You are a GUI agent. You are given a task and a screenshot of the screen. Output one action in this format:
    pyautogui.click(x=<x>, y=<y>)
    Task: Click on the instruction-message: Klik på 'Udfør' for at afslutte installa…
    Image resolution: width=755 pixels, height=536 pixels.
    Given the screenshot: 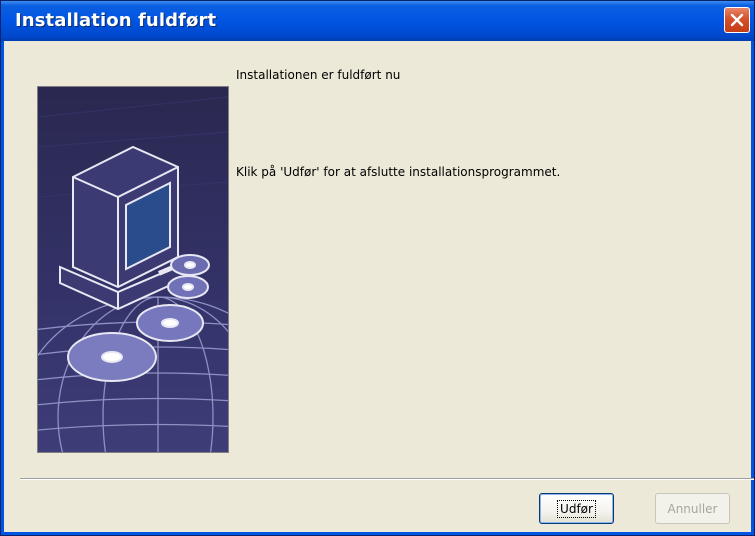 What is the action you would take?
    pyautogui.click(x=398, y=172)
    